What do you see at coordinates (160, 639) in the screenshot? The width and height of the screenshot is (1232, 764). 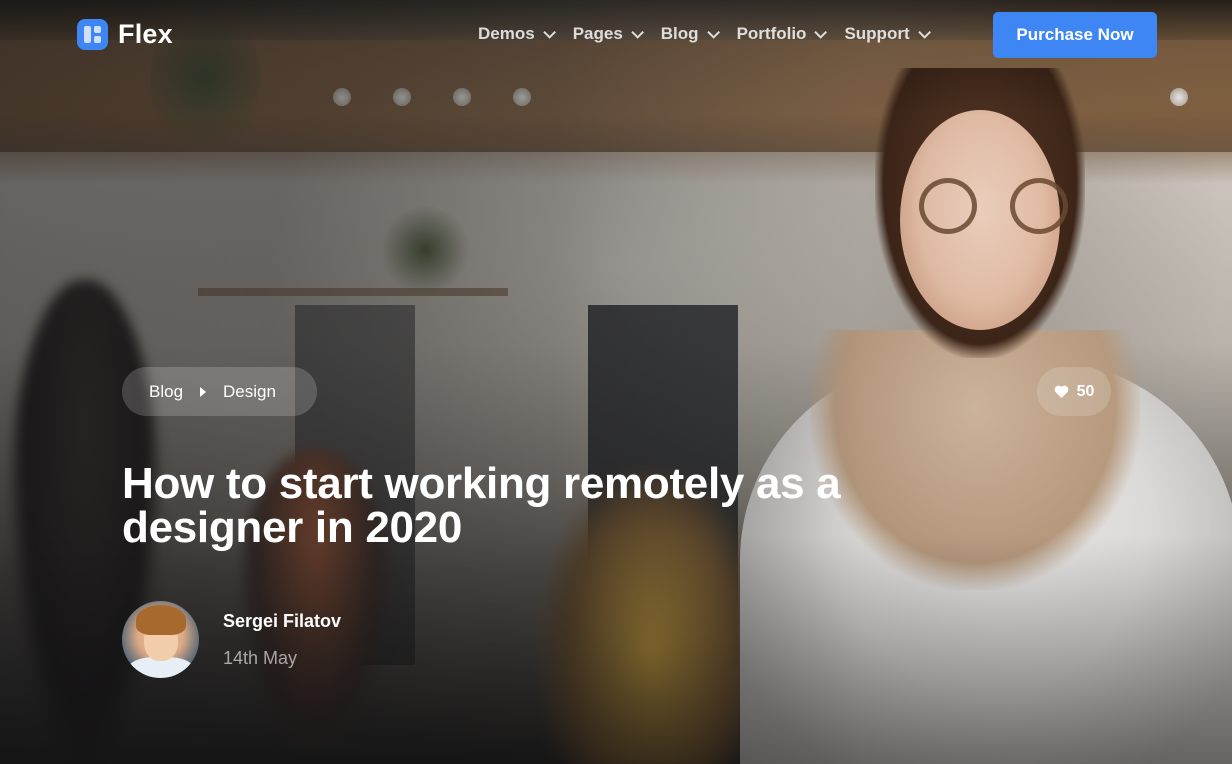 I see `avatar` at bounding box center [160, 639].